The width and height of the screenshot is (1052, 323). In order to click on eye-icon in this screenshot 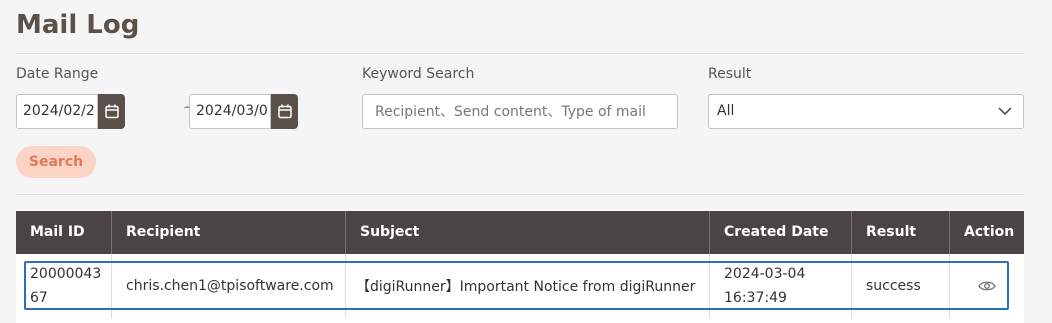, I will do `click(987, 286)`.